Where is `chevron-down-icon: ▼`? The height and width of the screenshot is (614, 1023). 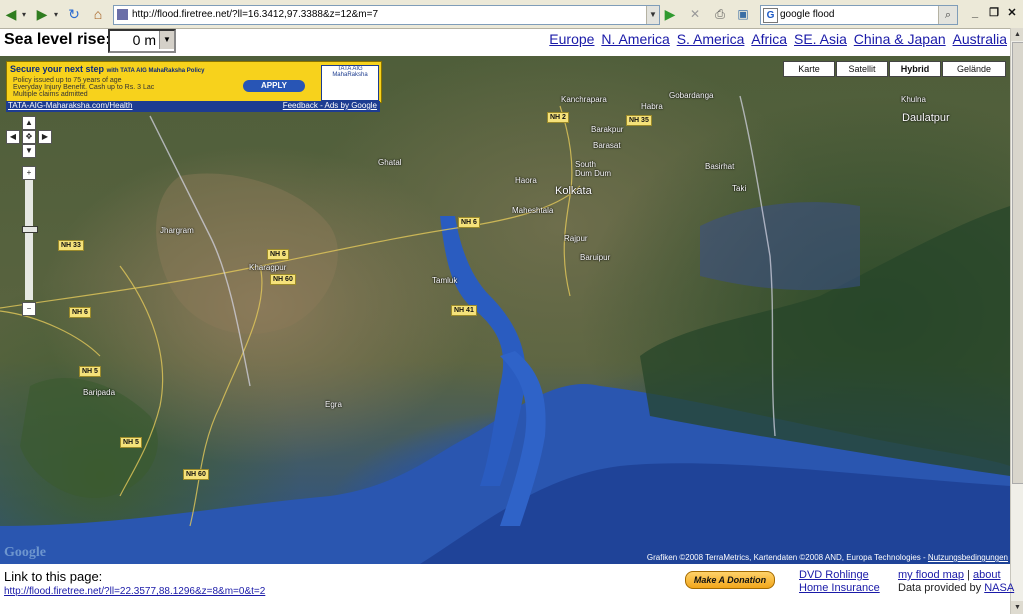 chevron-down-icon: ▼ is located at coordinates (166, 40).